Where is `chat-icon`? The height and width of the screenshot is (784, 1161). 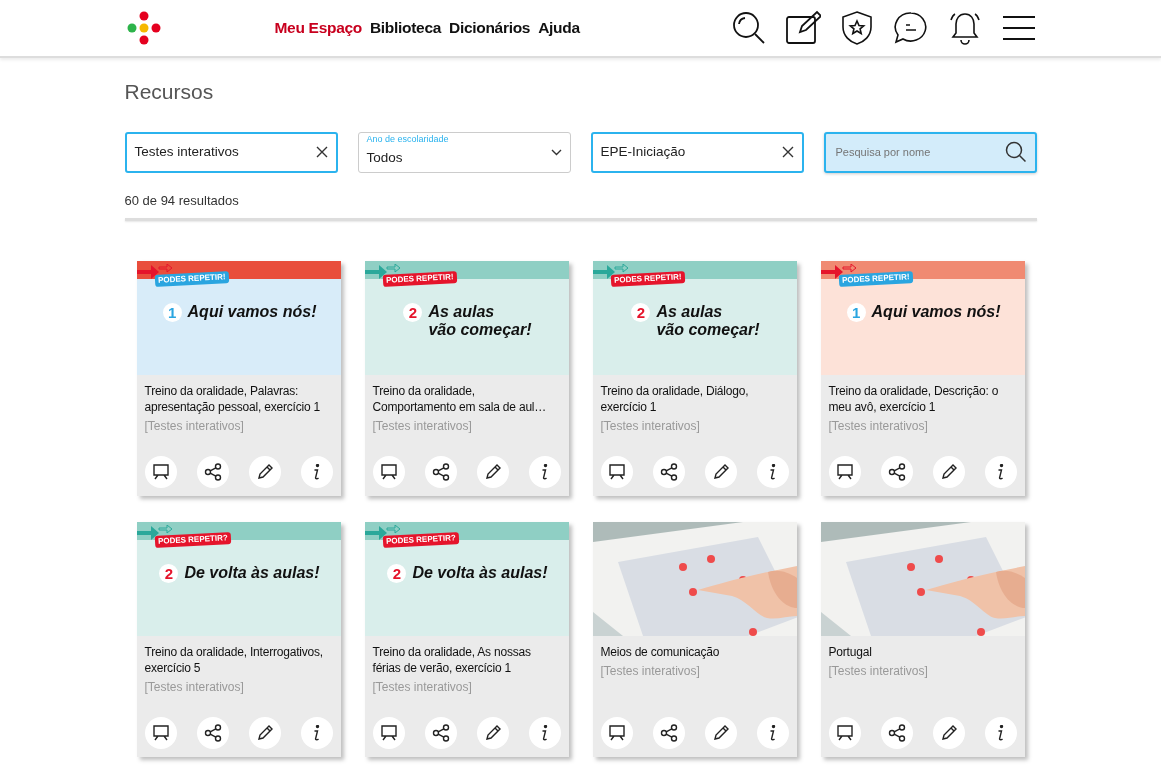
chat-icon is located at coordinates (910, 28).